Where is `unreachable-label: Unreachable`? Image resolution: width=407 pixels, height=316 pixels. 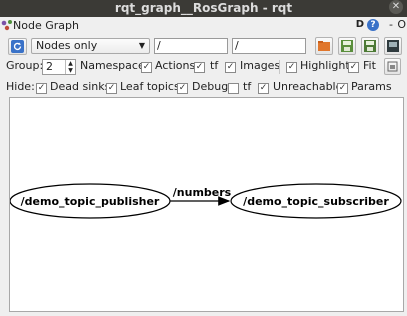 unreachable-label: Unreachable is located at coordinates (308, 86).